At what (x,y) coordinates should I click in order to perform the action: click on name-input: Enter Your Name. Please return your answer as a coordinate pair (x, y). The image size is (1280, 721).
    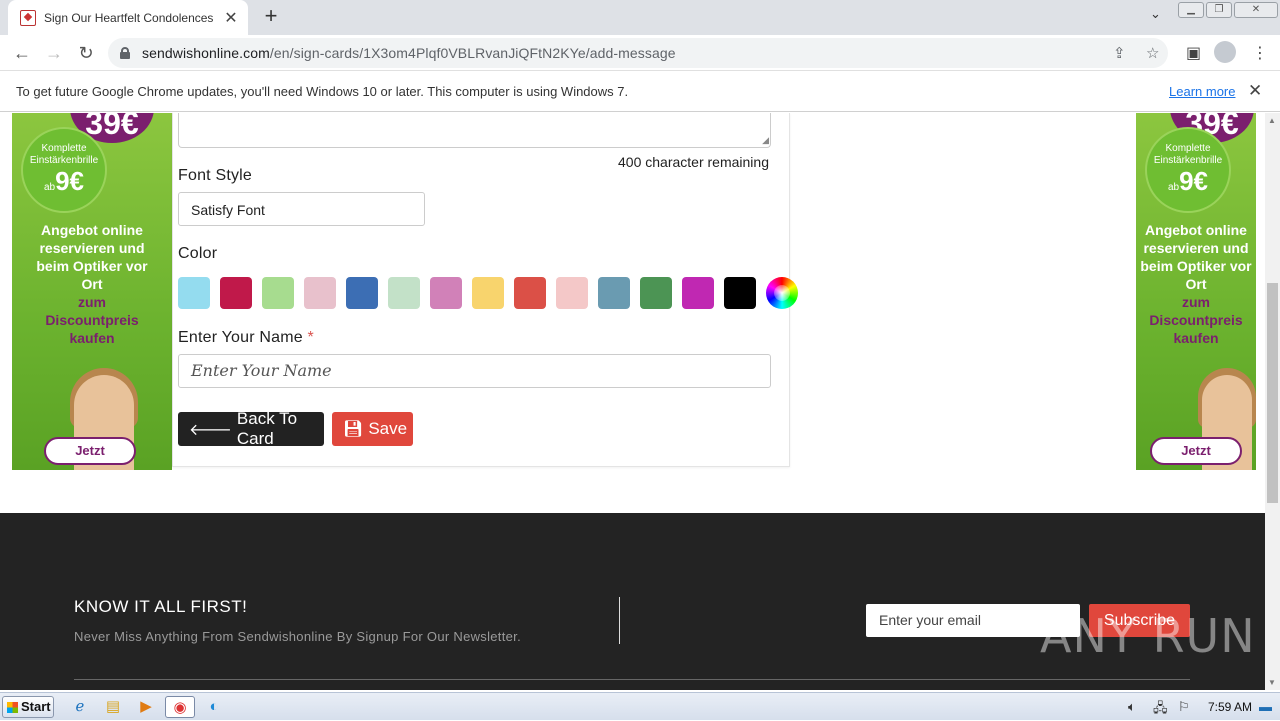
    Looking at the image, I should click on (474, 371).